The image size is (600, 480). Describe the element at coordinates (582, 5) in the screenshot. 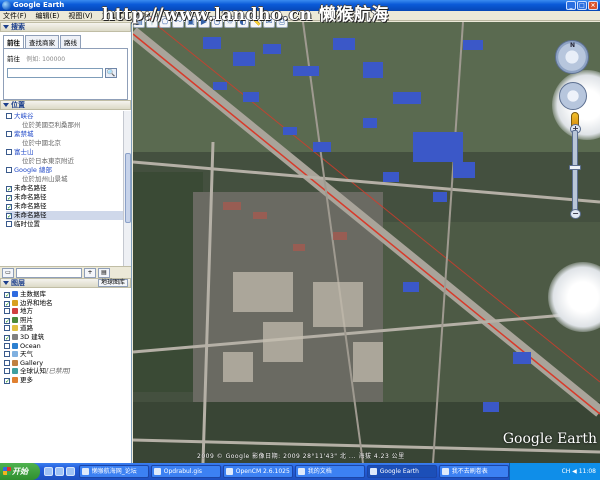

I see `maximize-button: □` at that location.